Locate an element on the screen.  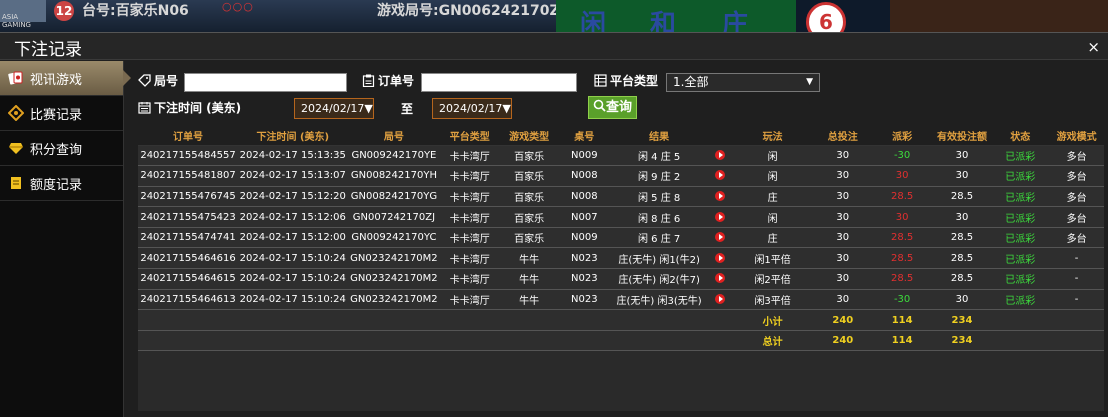
calendar-icon is located at coordinates (144, 107).